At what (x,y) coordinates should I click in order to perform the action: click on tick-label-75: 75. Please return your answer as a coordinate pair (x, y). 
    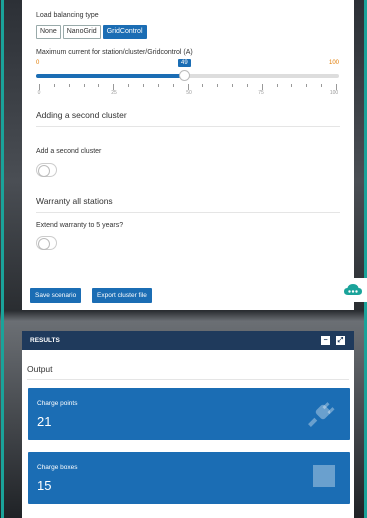
    Looking at the image, I should click on (261, 93).